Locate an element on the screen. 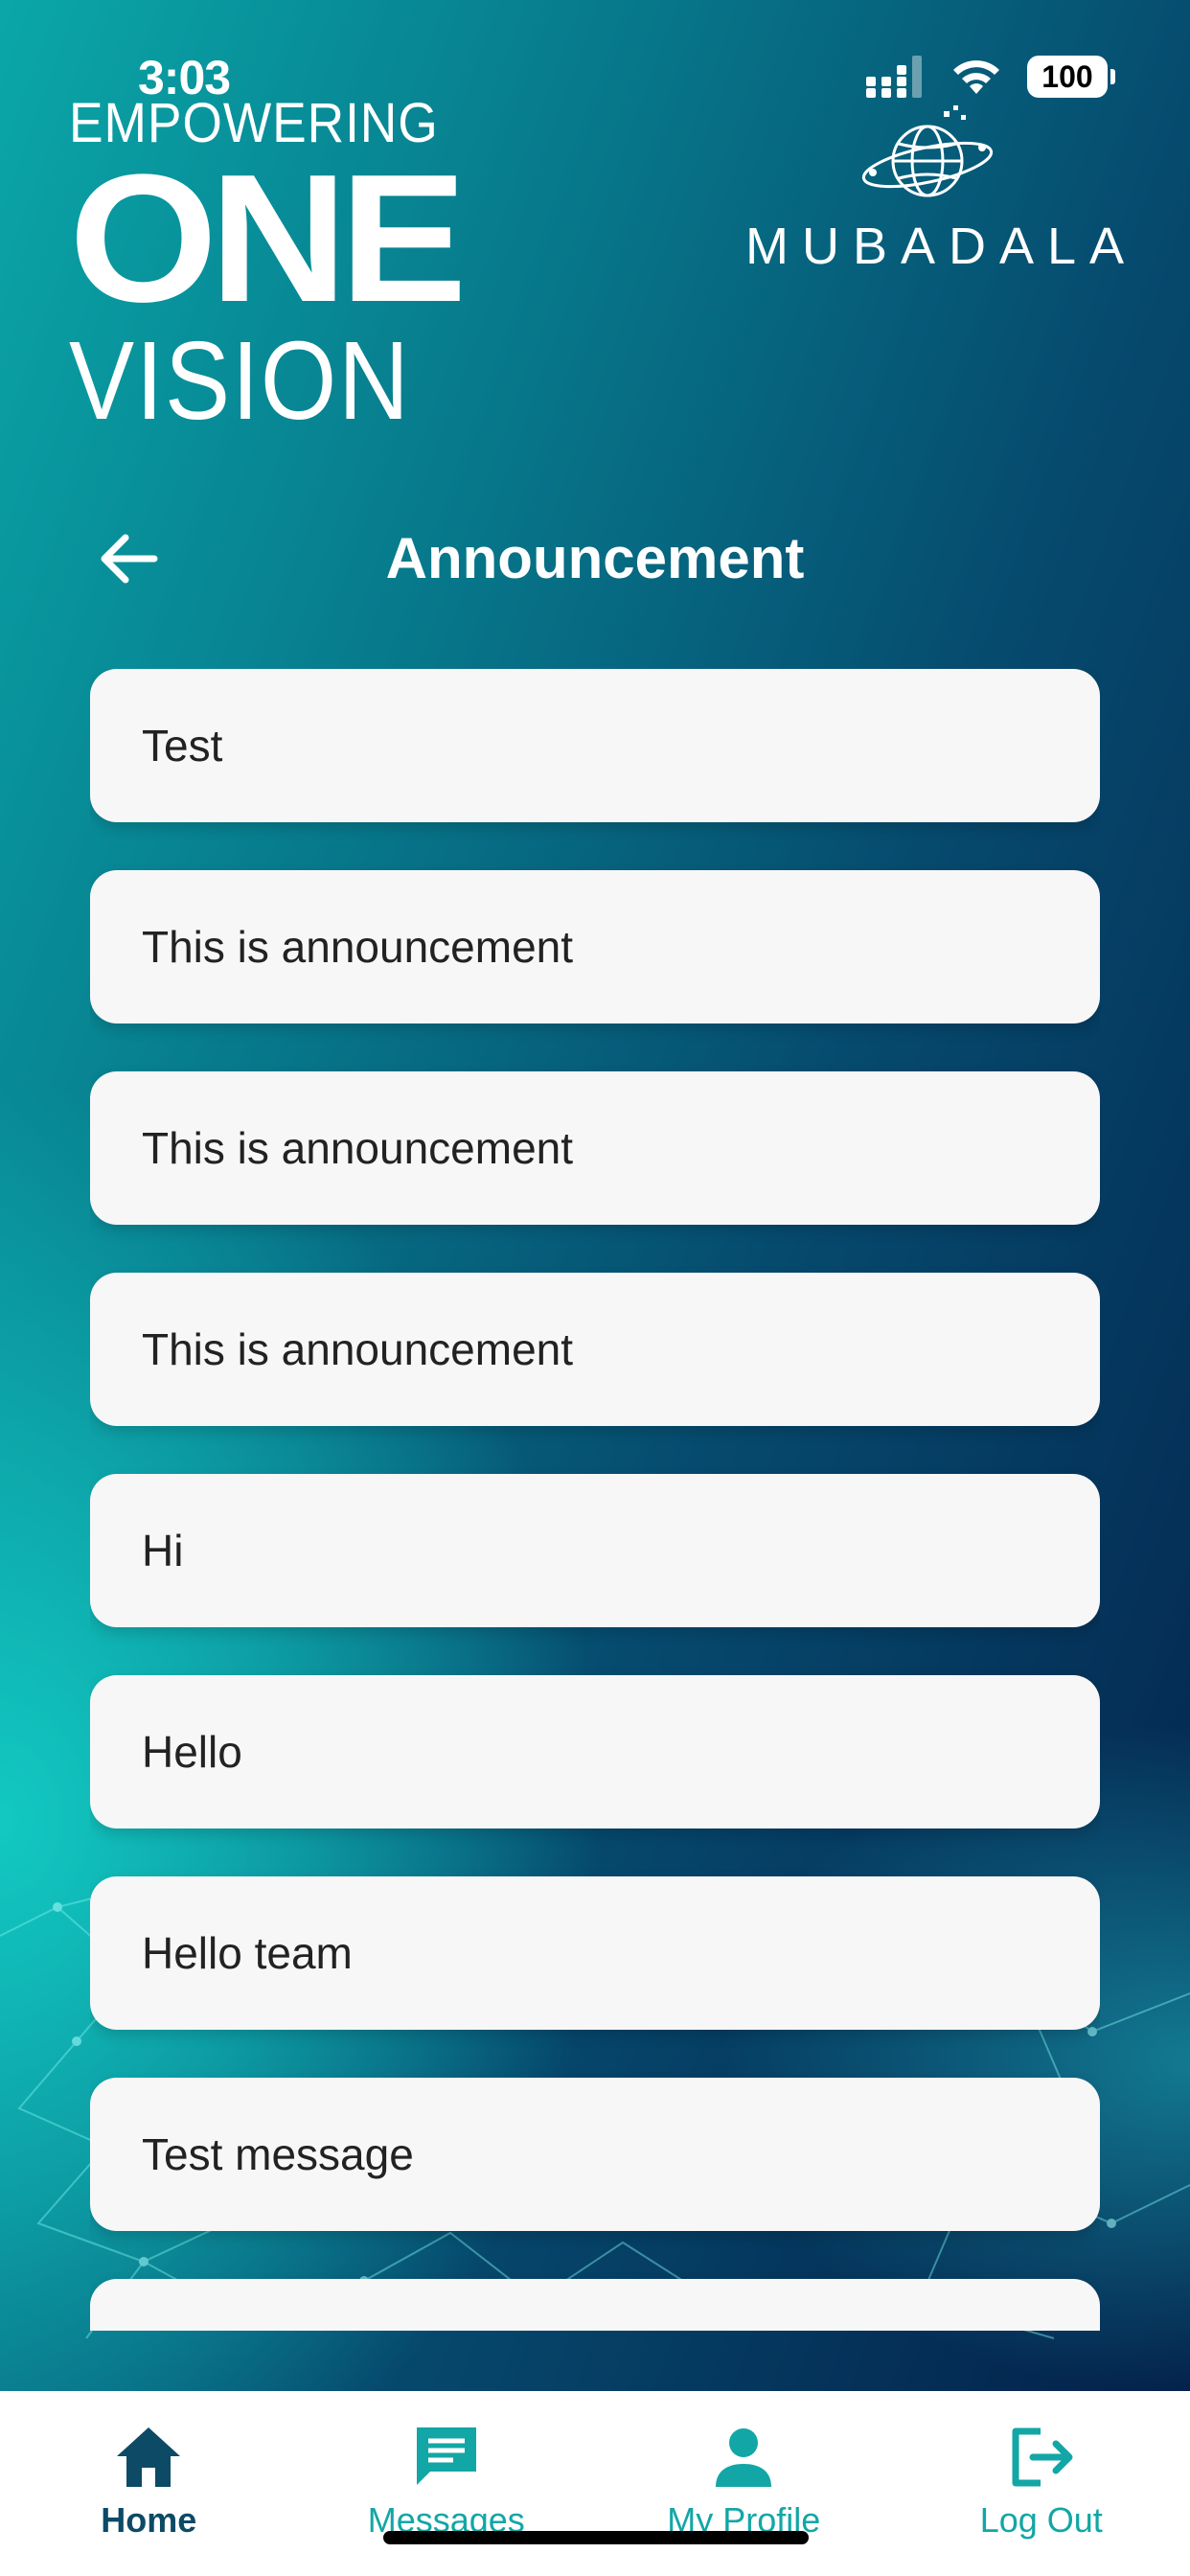  mubadala-logo: MUBADALA is located at coordinates (935, 190).